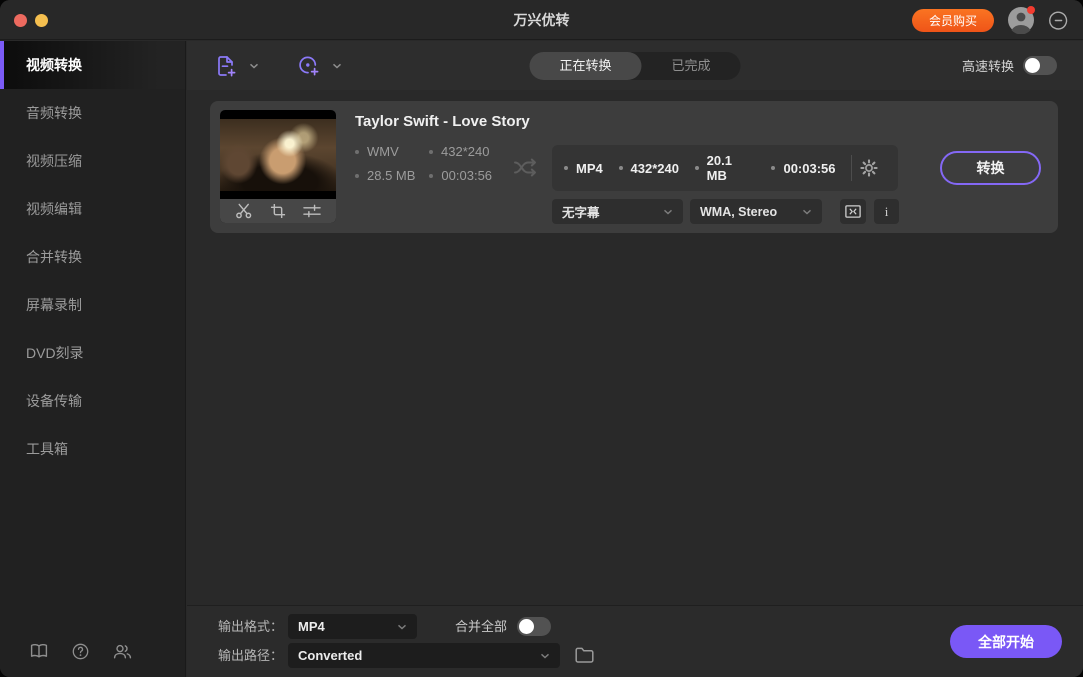 This screenshot has height=677, width=1083. Describe the element at coordinates (92, 449) in the screenshot. I see `sidebar-item-toolbox: 工具箱` at that location.